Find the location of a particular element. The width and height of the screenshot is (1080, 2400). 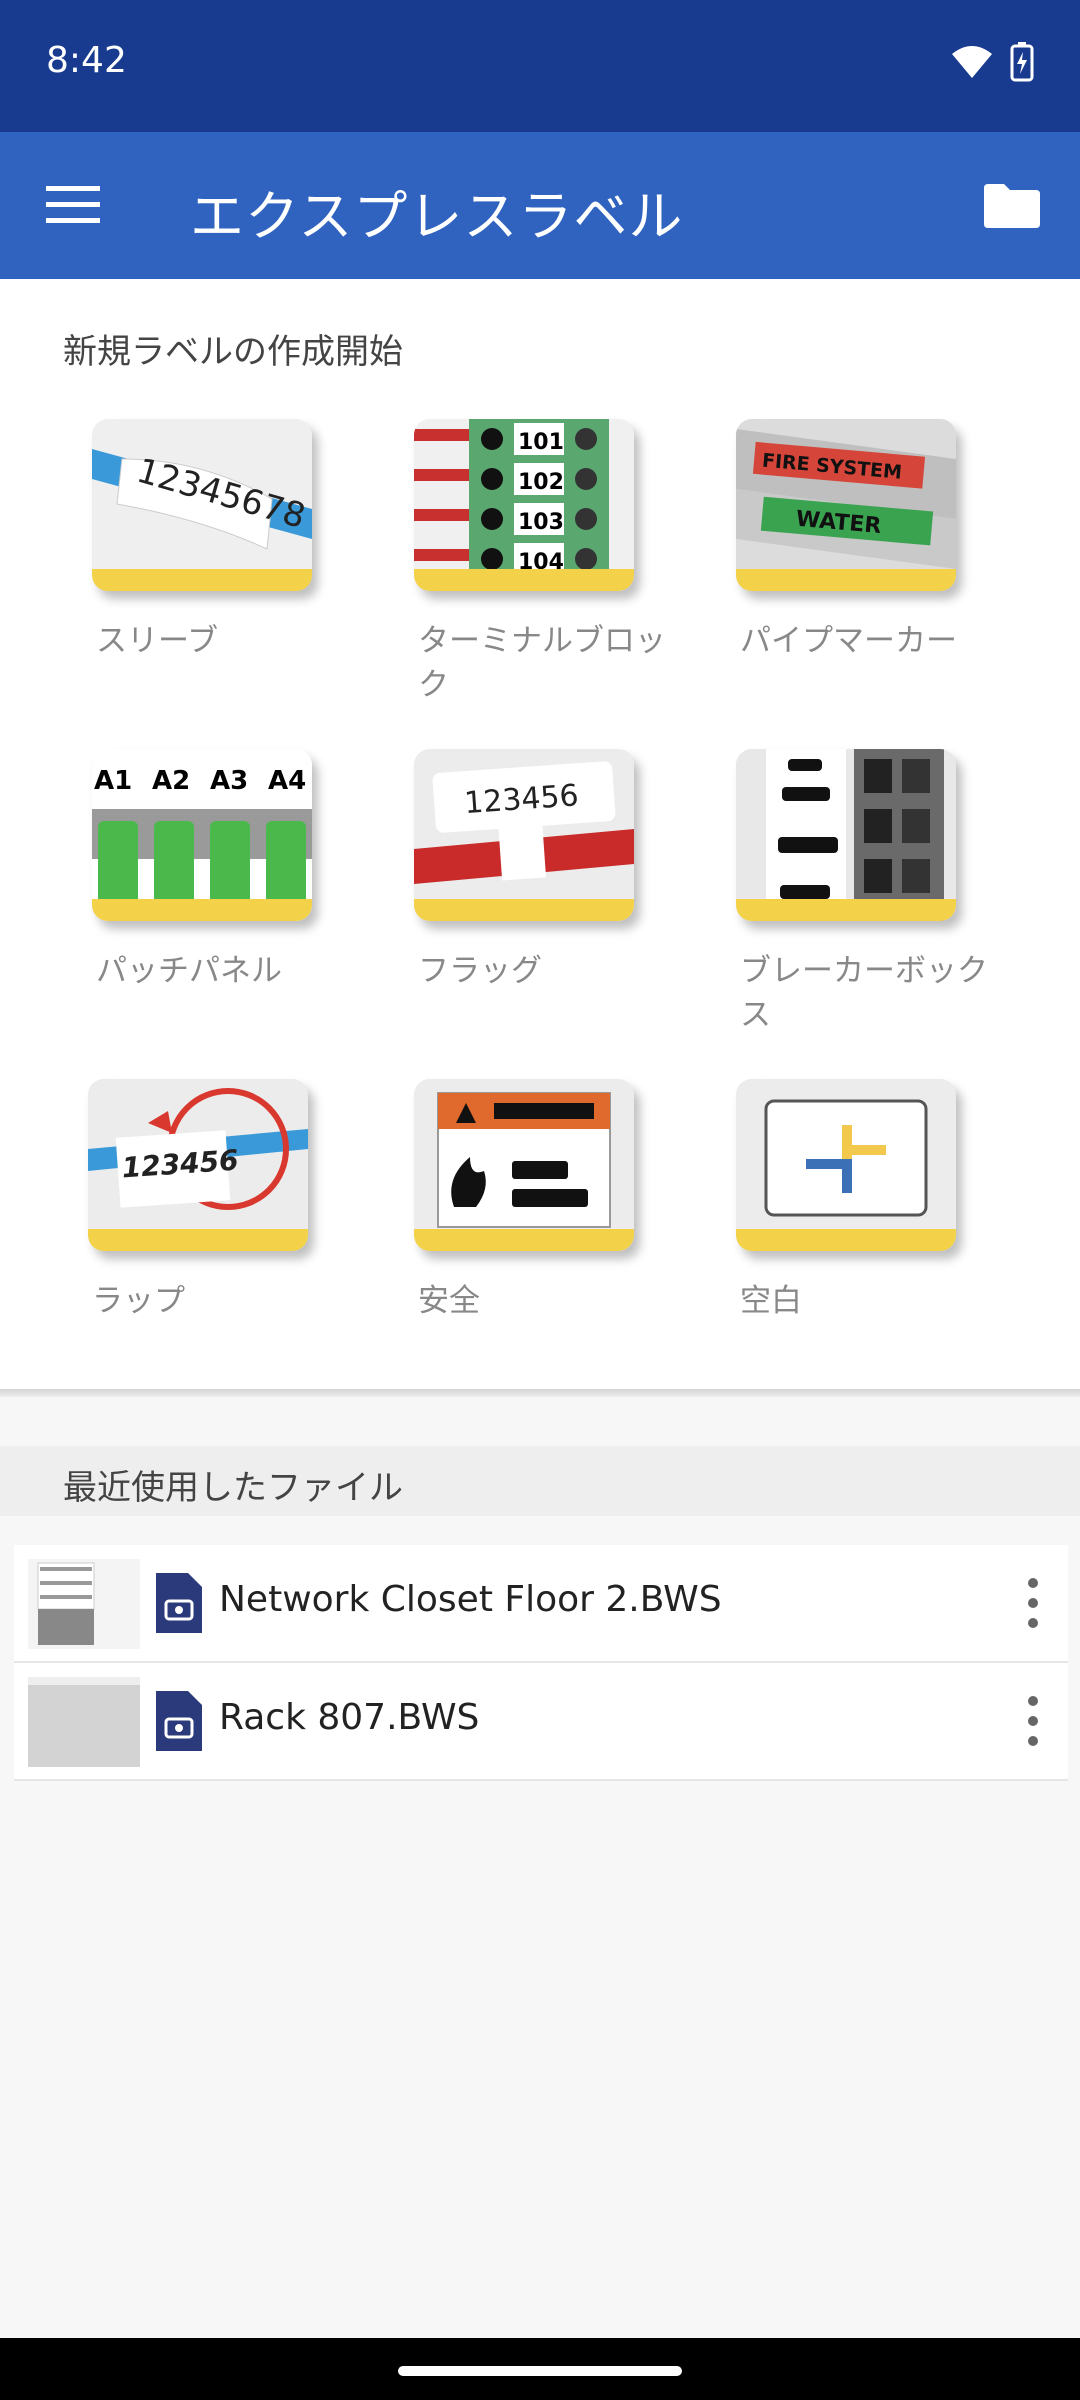

folder-icon is located at coordinates (1012, 206).